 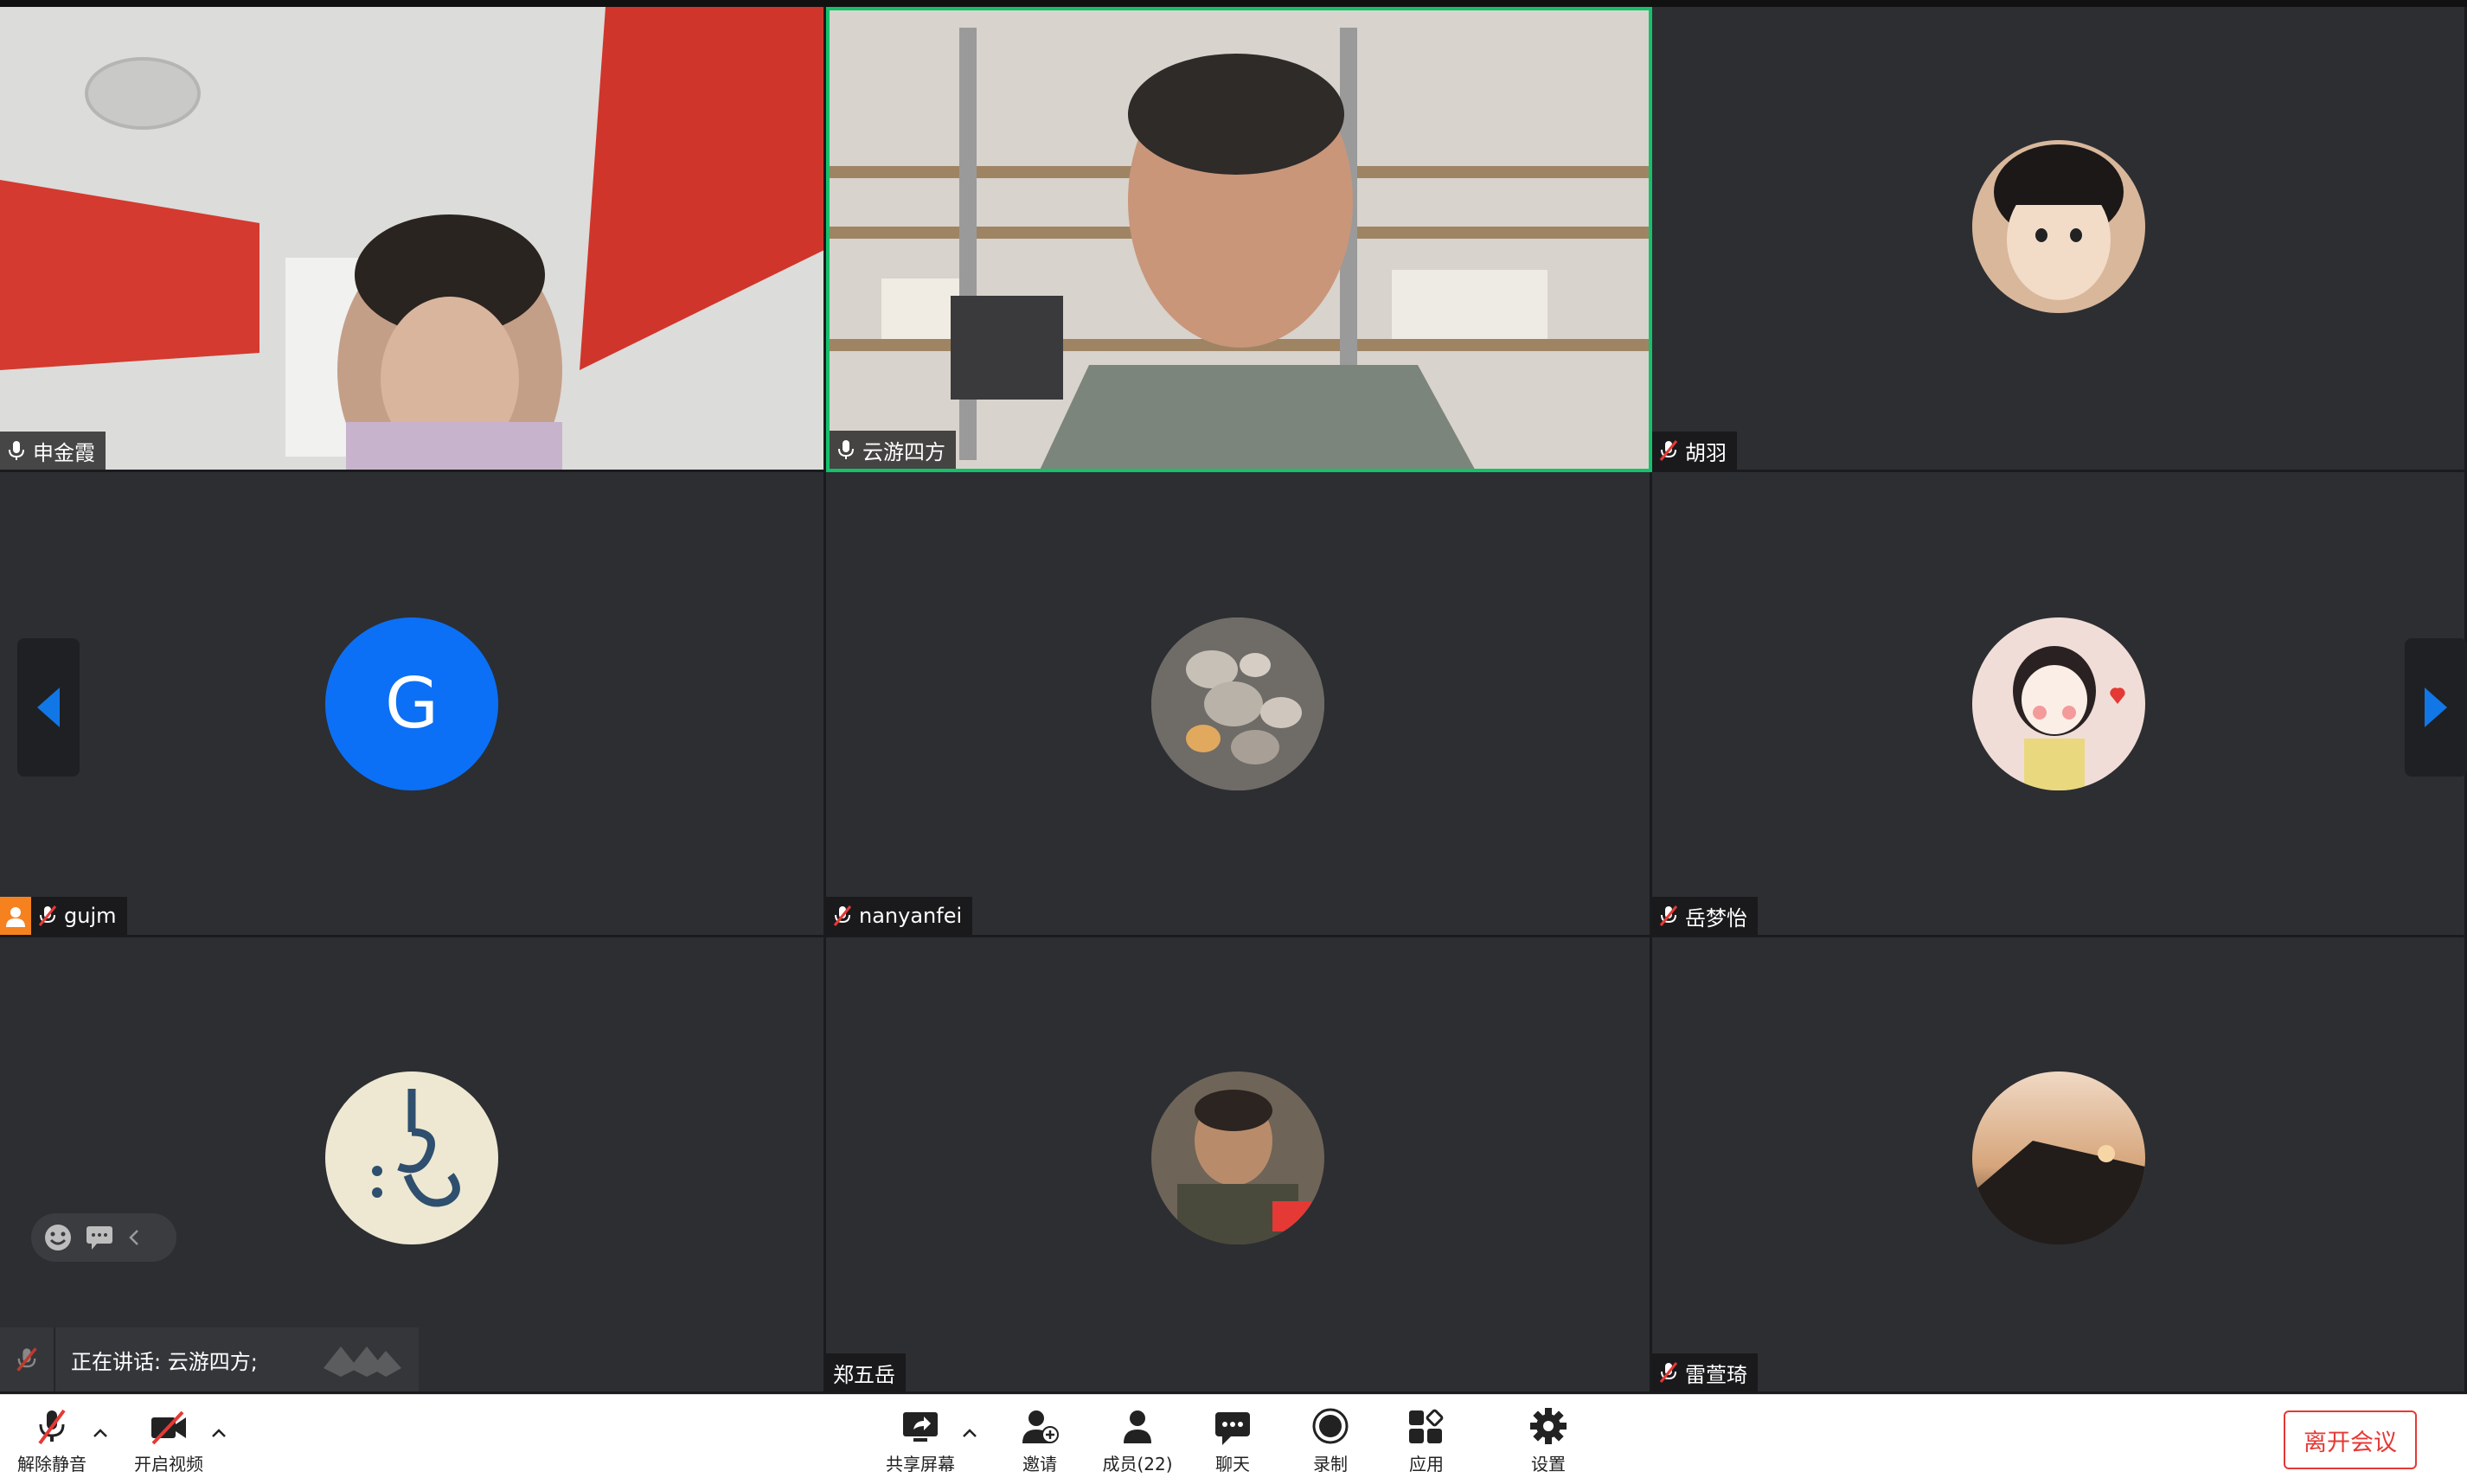 I want to click on participant-nametag: 郑五岳, so click(x=866, y=1372).